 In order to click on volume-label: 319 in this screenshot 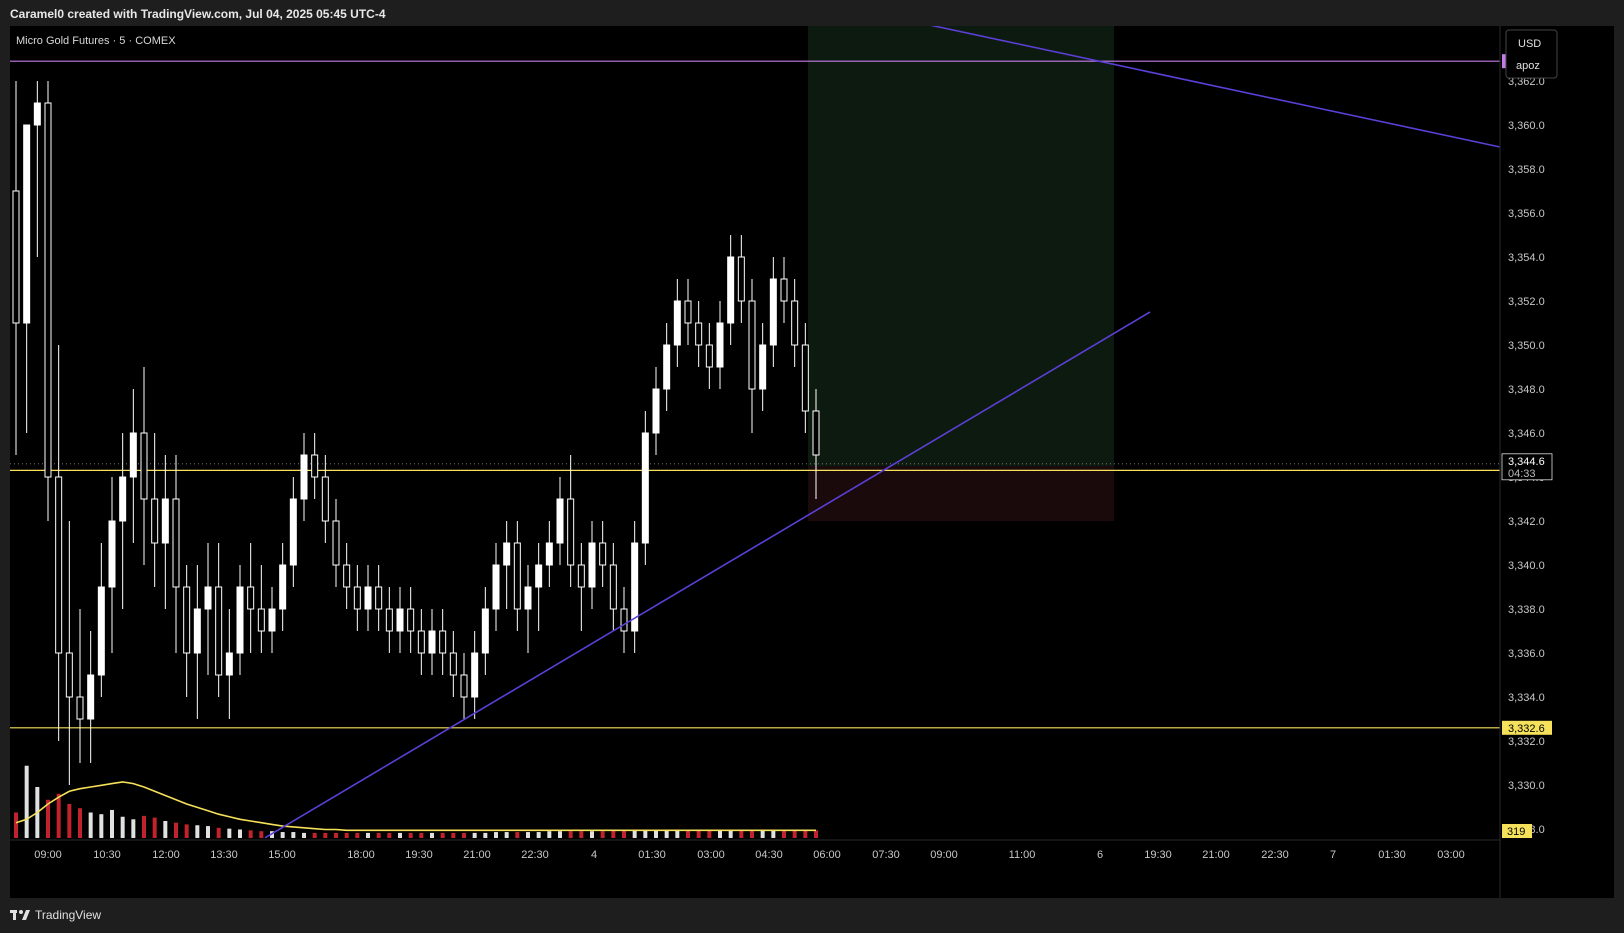, I will do `click(1516, 832)`.